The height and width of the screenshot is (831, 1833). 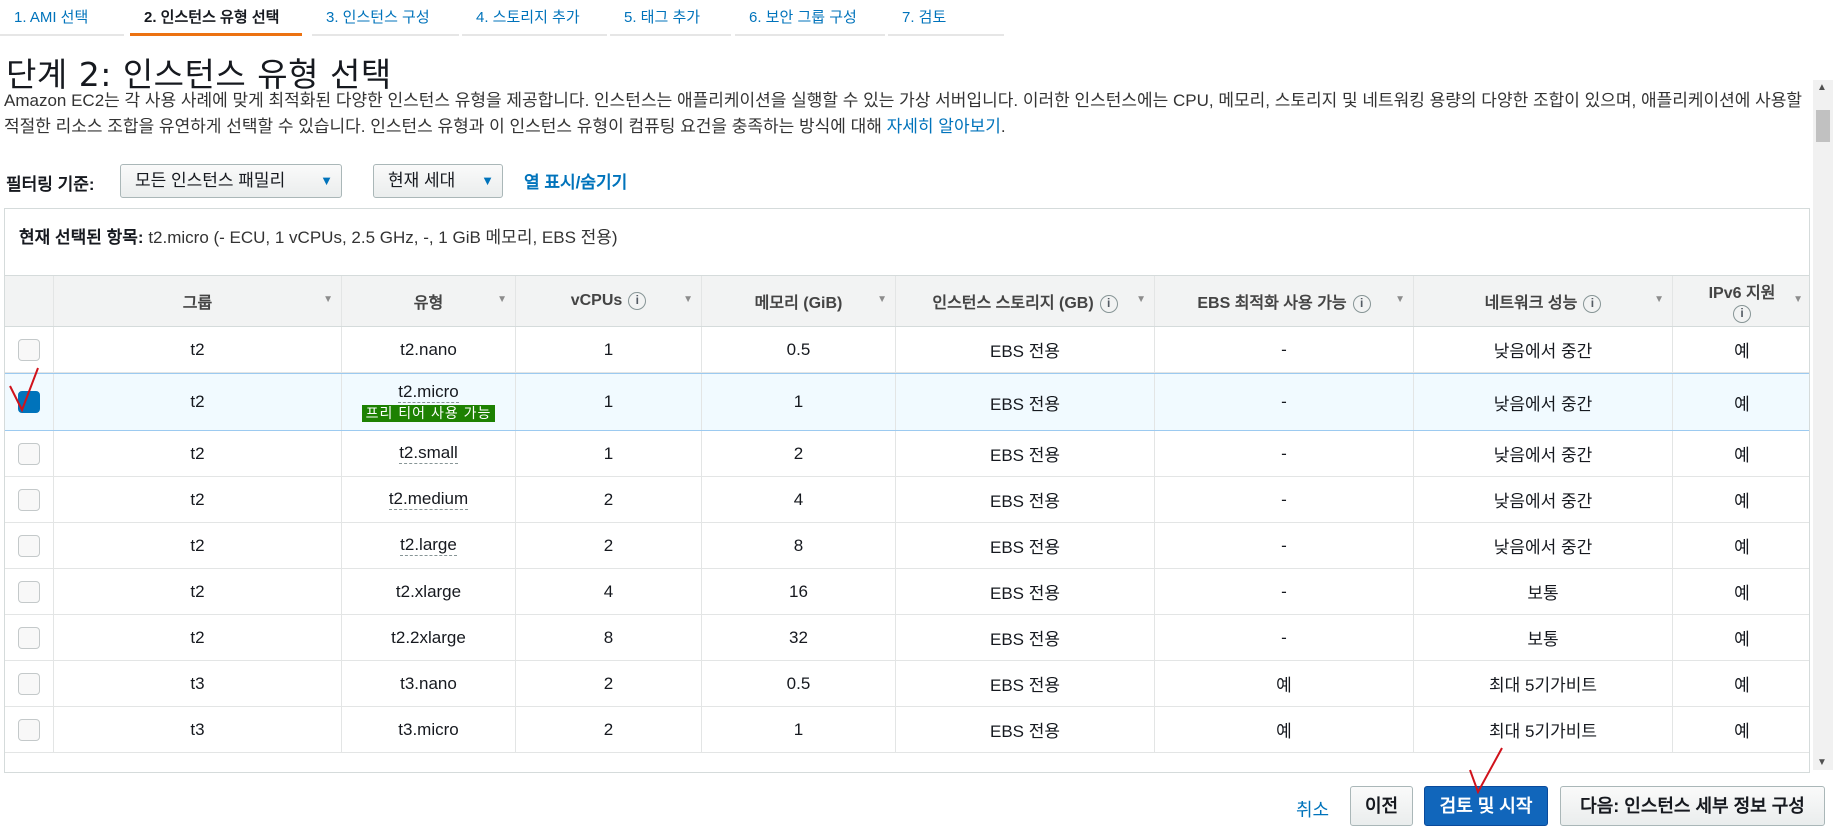 I want to click on table-row: t2 t2.xlarge 4 16 EBS 전용 - 보통 예, so click(x=907, y=592).